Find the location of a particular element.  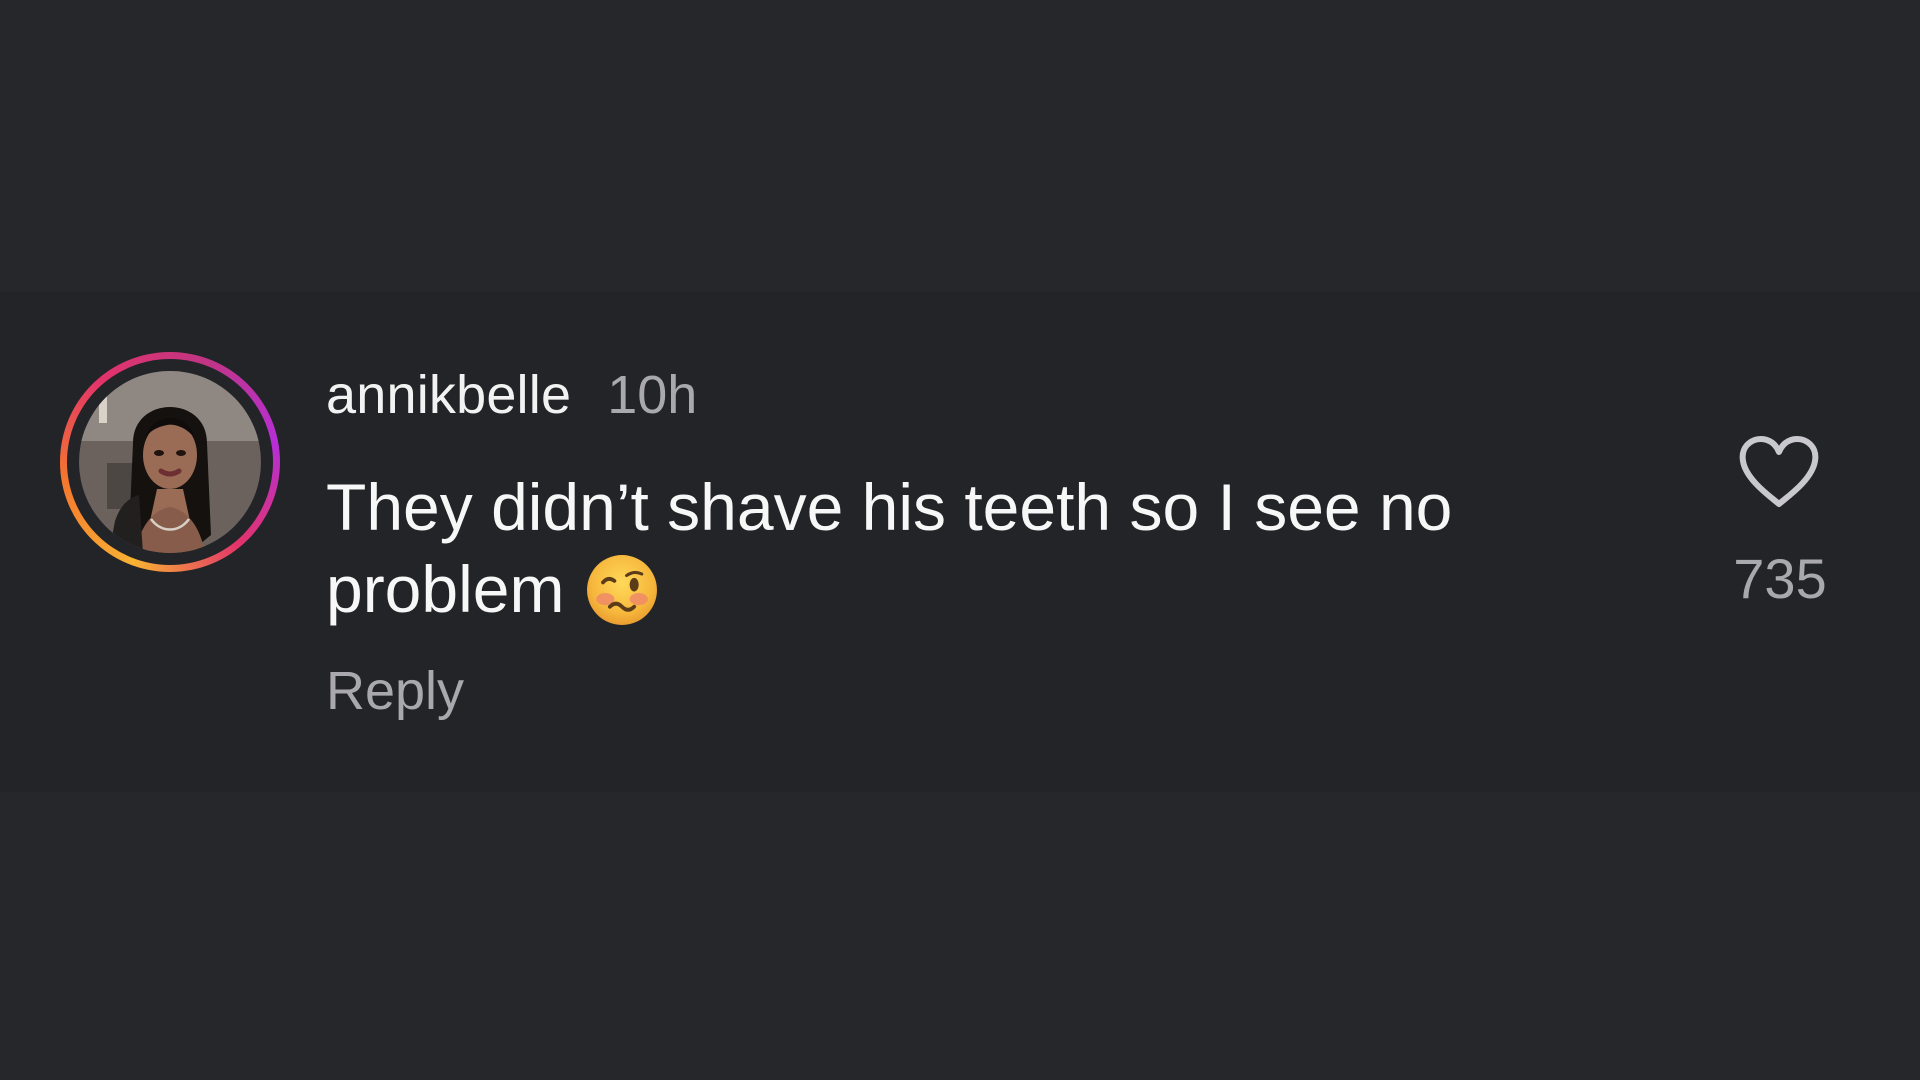

heart-outline-icon is located at coordinates (1779, 472).